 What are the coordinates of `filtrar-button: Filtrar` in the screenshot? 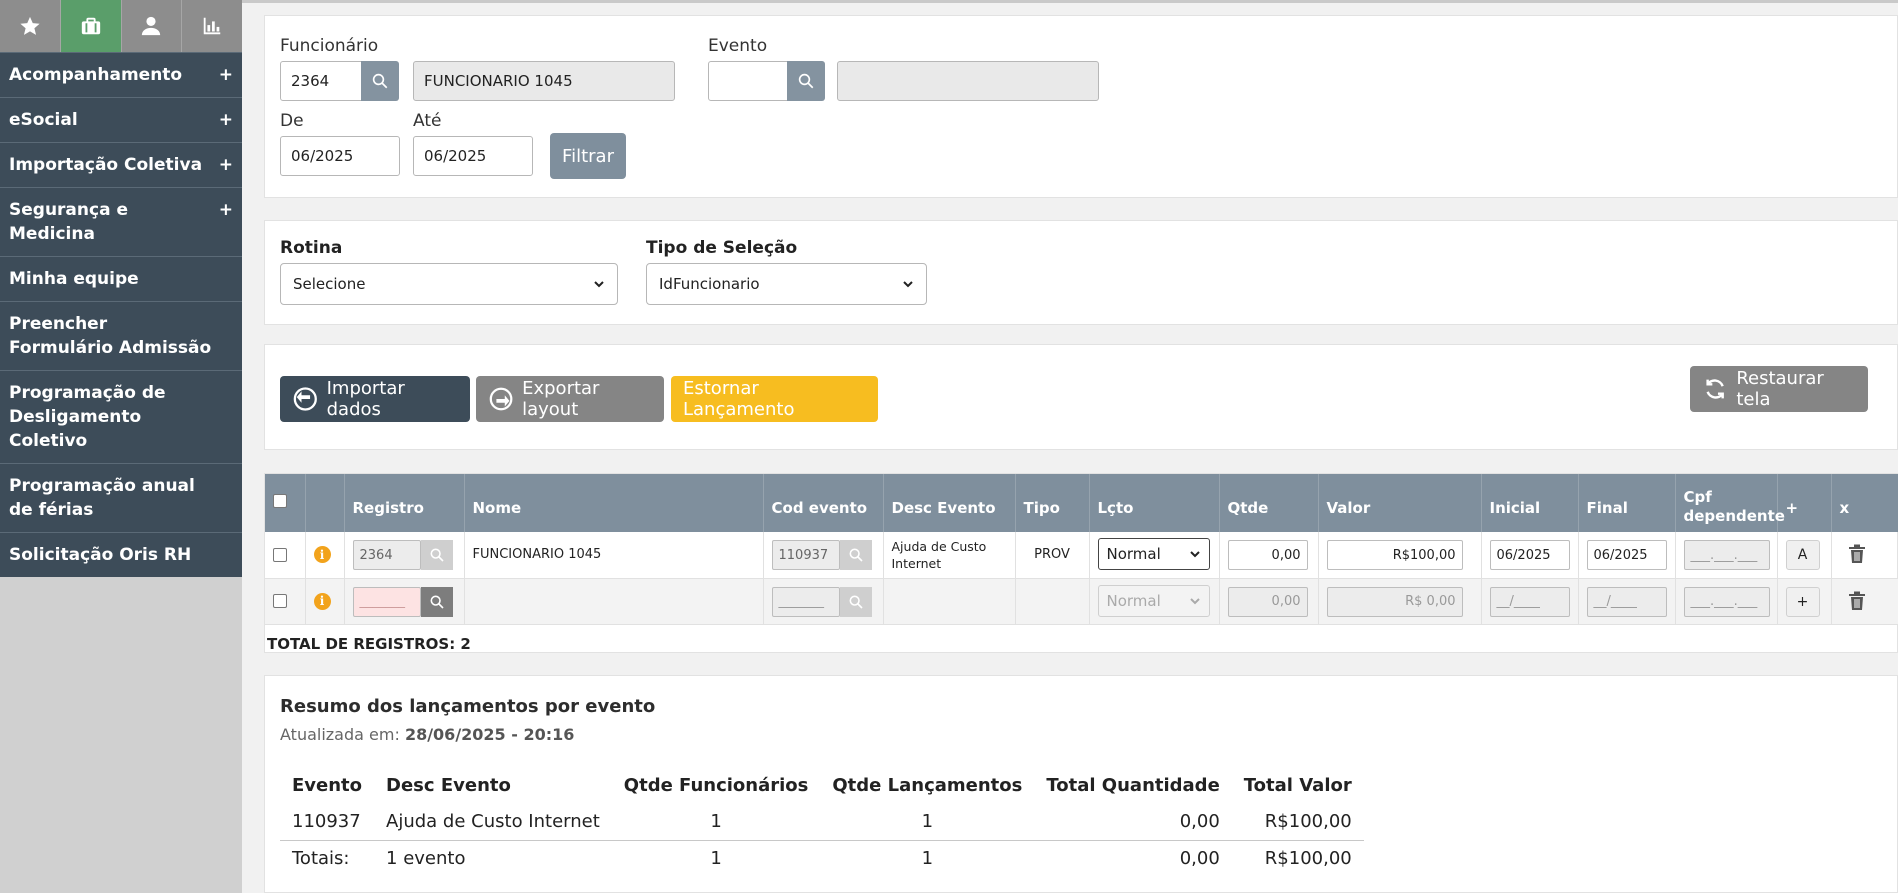 It's located at (588, 156).